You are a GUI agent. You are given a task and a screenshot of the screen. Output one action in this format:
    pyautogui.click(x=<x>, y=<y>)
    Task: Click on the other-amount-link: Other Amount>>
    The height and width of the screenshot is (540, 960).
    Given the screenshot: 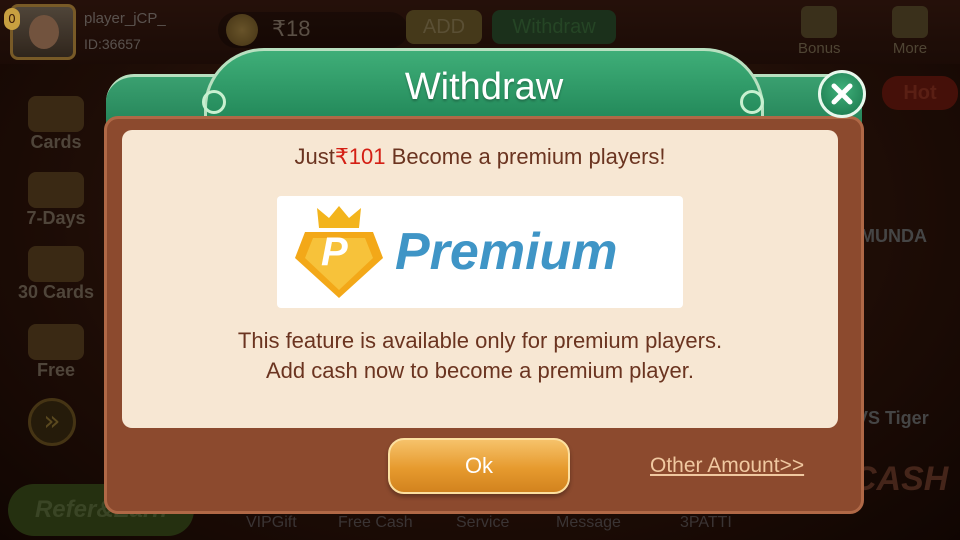 What is the action you would take?
    pyautogui.click(x=727, y=466)
    